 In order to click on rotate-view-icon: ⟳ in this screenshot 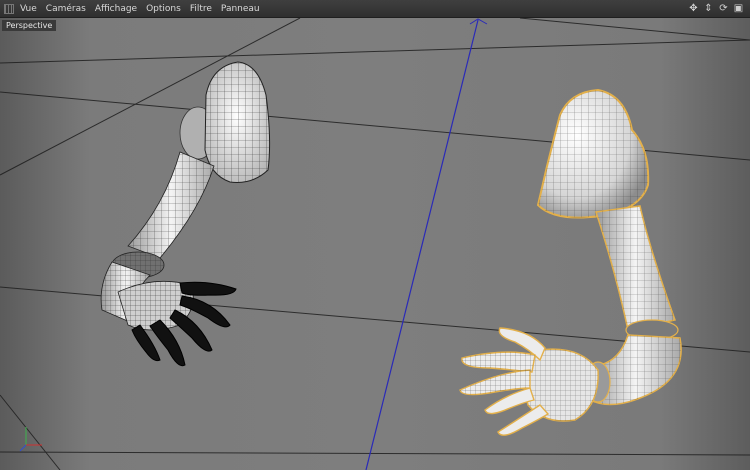, I will do `click(723, 8)`.